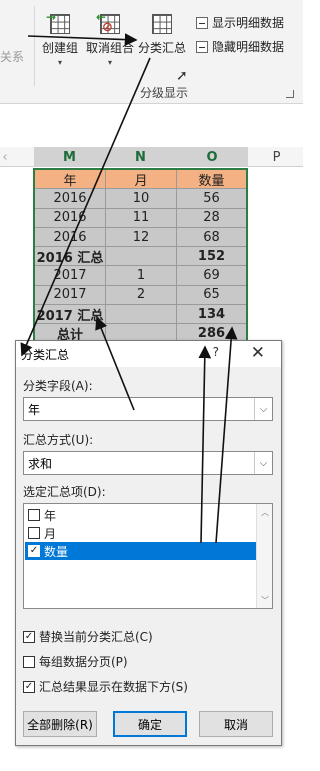 This screenshot has height=771, width=320. I want to click on function-select: 求和 ⌵, so click(148, 463).